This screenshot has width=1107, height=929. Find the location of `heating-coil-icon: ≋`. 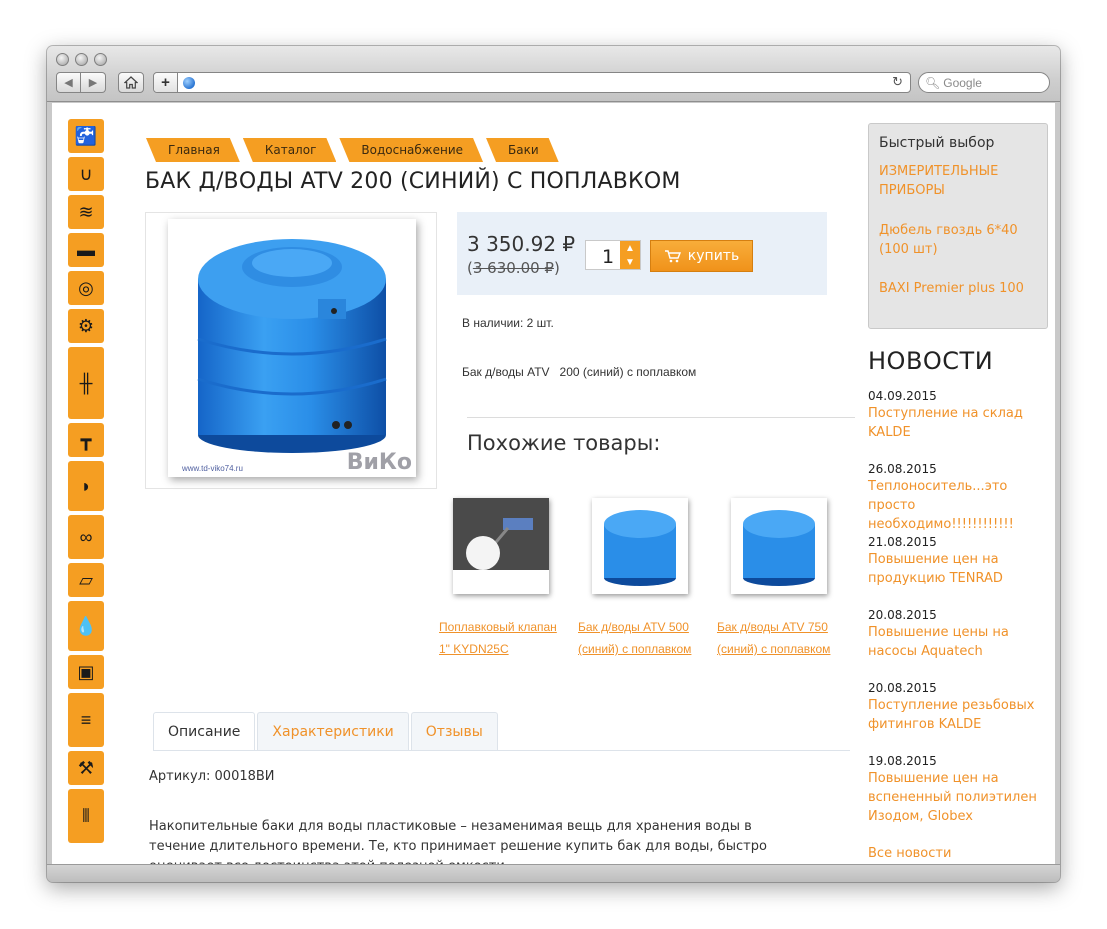

heating-coil-icon: ≋ is located at coordinates (86, 212).